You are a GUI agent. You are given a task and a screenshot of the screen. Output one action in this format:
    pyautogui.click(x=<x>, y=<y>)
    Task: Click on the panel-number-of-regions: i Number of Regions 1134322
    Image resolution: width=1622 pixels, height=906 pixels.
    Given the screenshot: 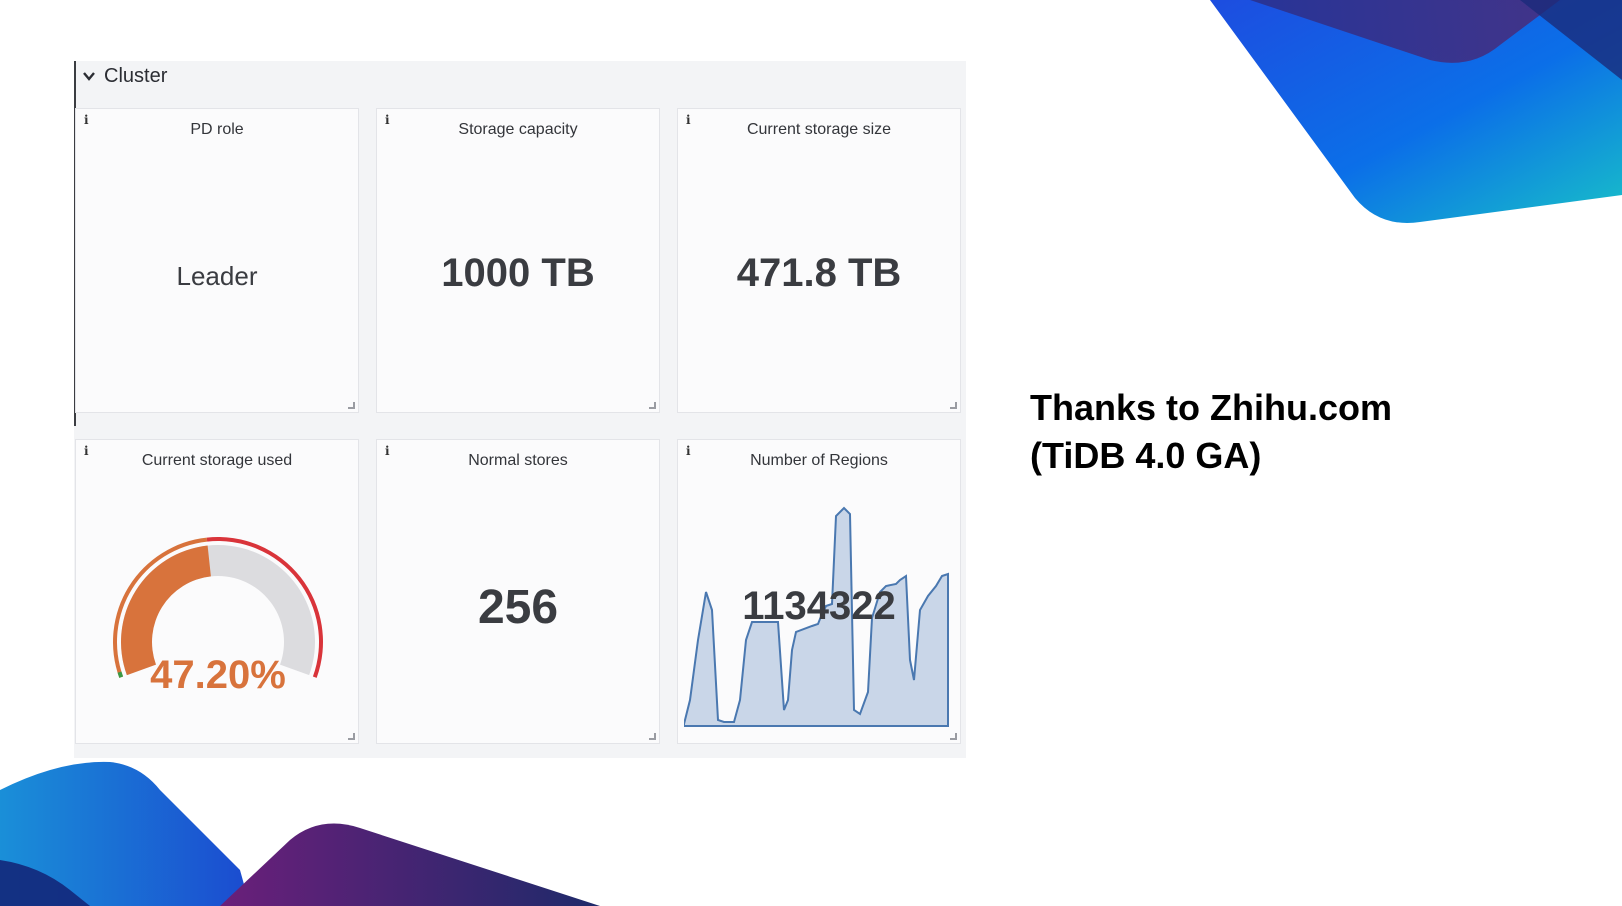 What is the action you would take?
    pyautogui.click(x=819, y=591)
    